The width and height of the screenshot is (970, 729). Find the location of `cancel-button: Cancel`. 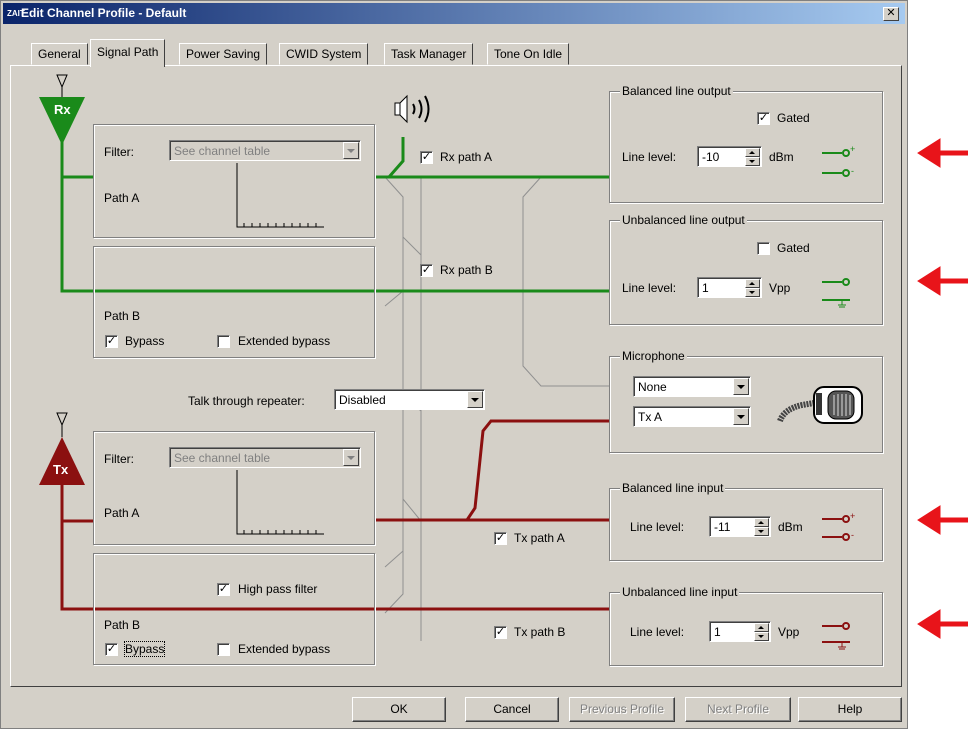

cancel-button: Cancel is located at coordinates (512, 709).